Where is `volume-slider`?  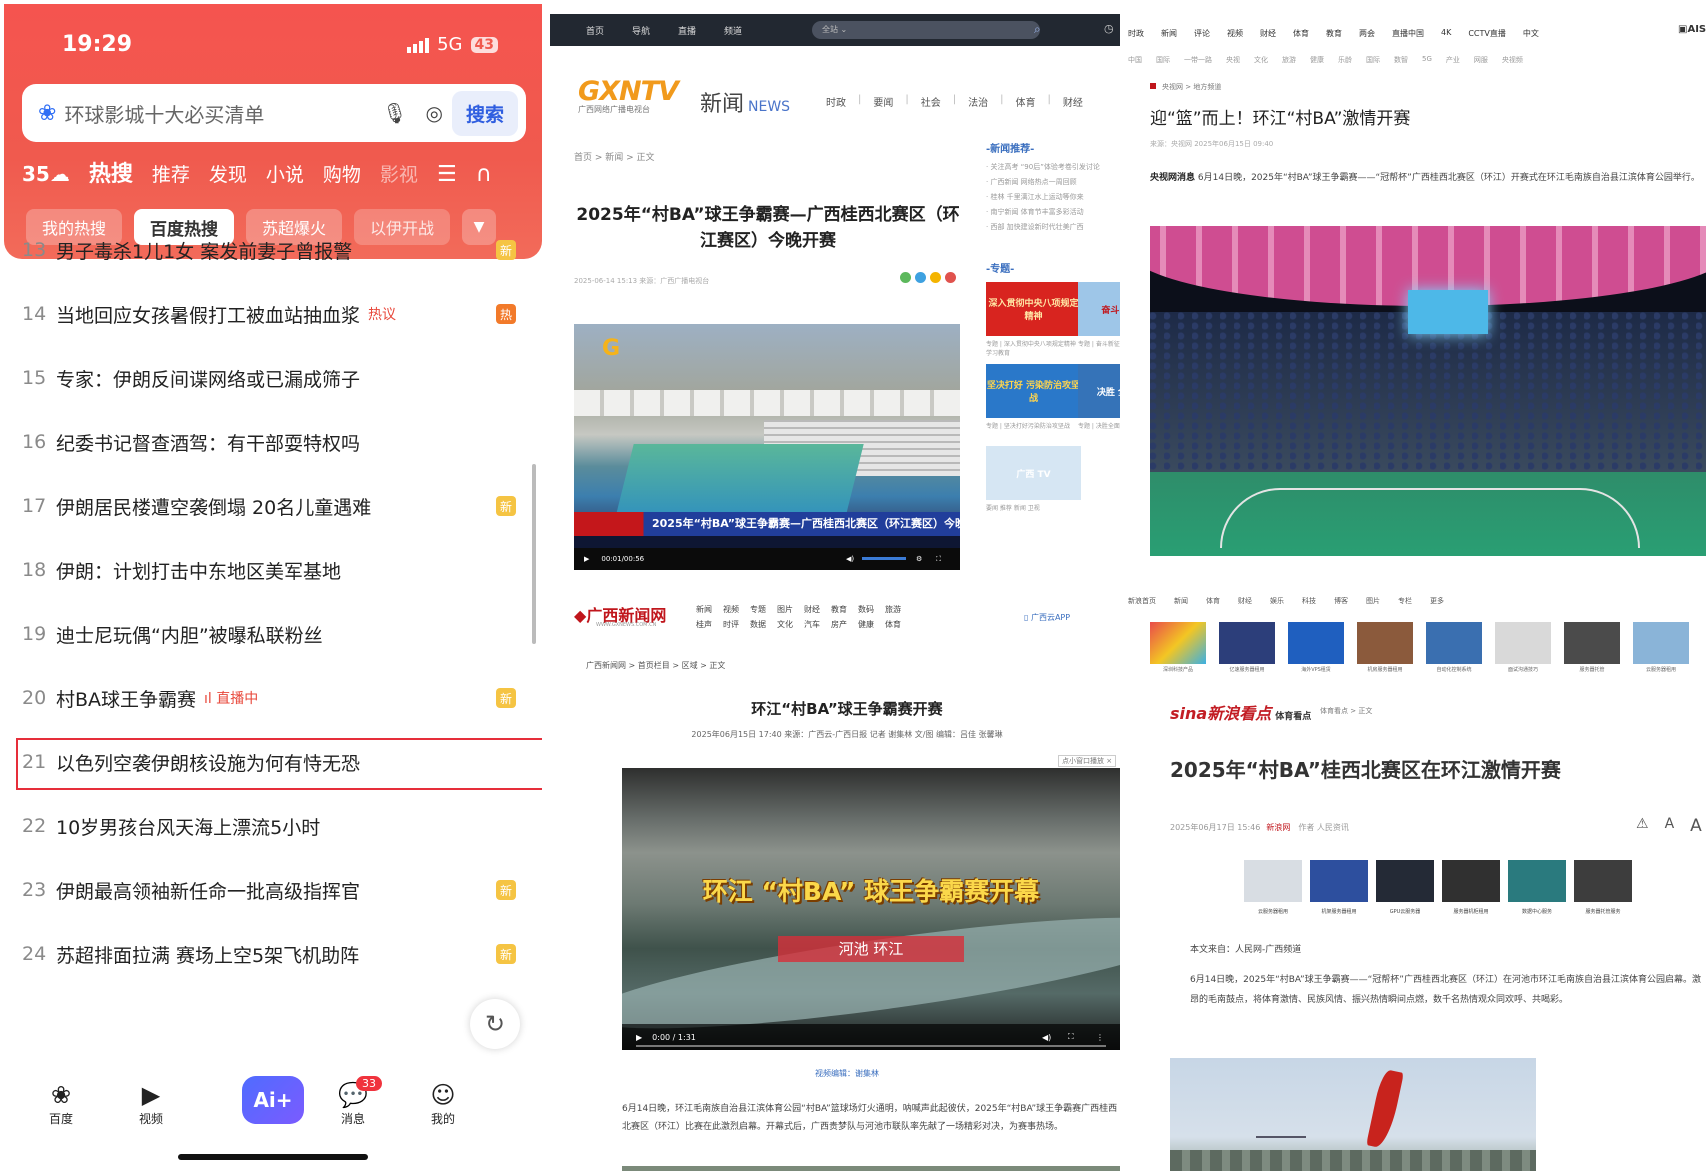
volume-slider is located at coordinates (884, 558).